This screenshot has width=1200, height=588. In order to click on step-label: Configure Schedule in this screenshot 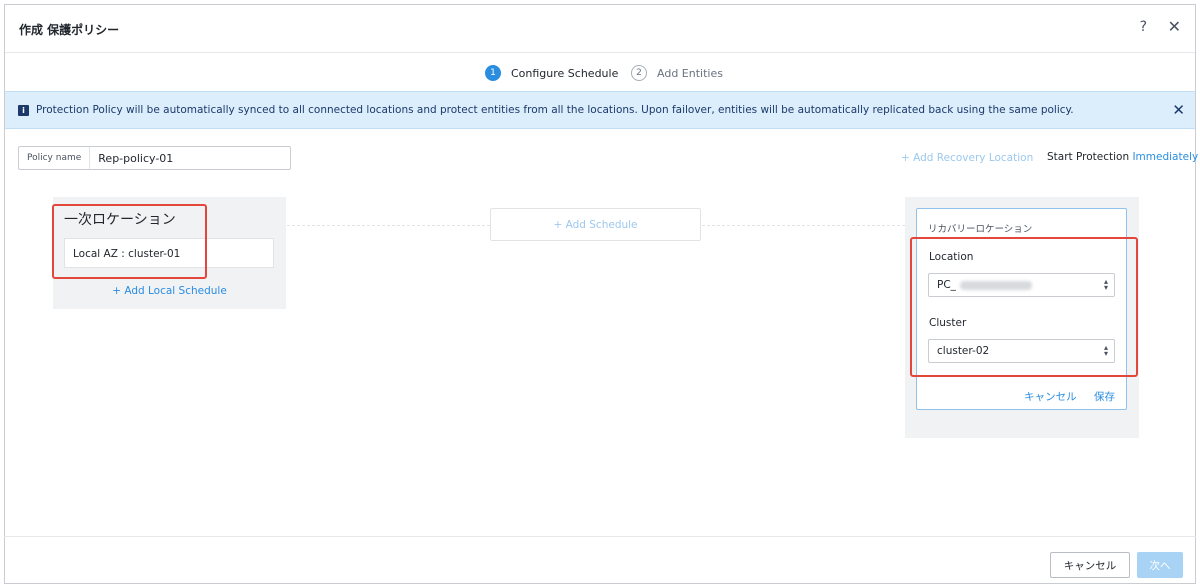, I will do `click(565, 73)`.